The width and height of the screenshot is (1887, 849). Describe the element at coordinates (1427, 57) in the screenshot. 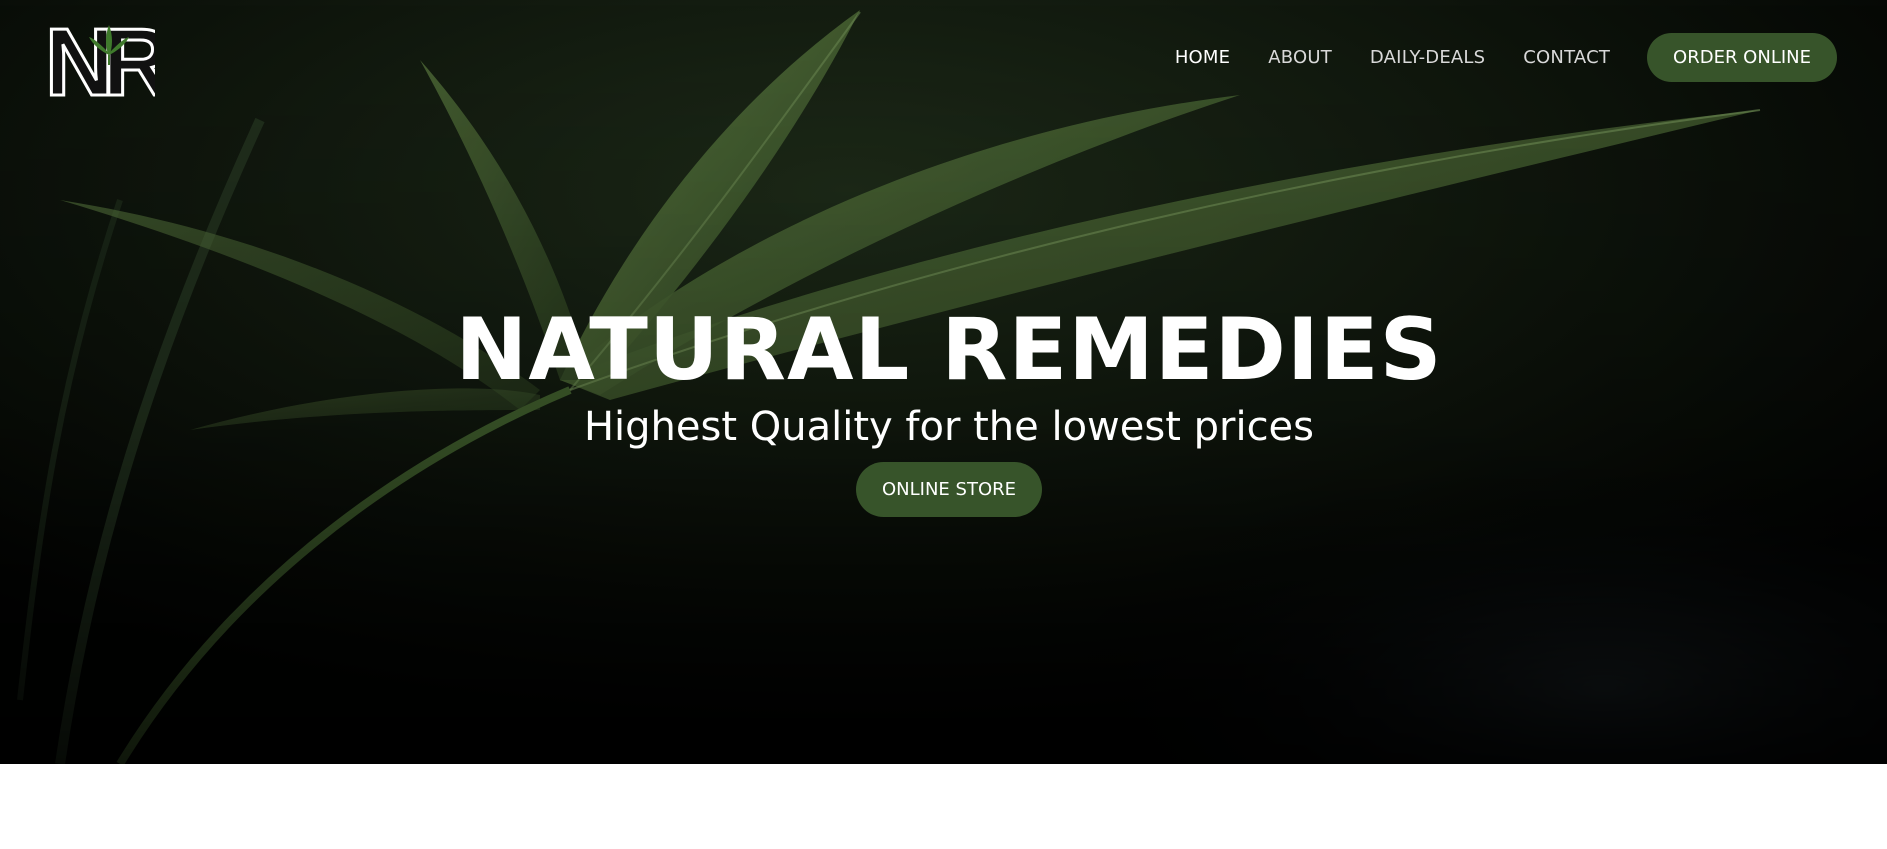

I see `nav-item-daily-deals: DAILY-DEALS` at that location.